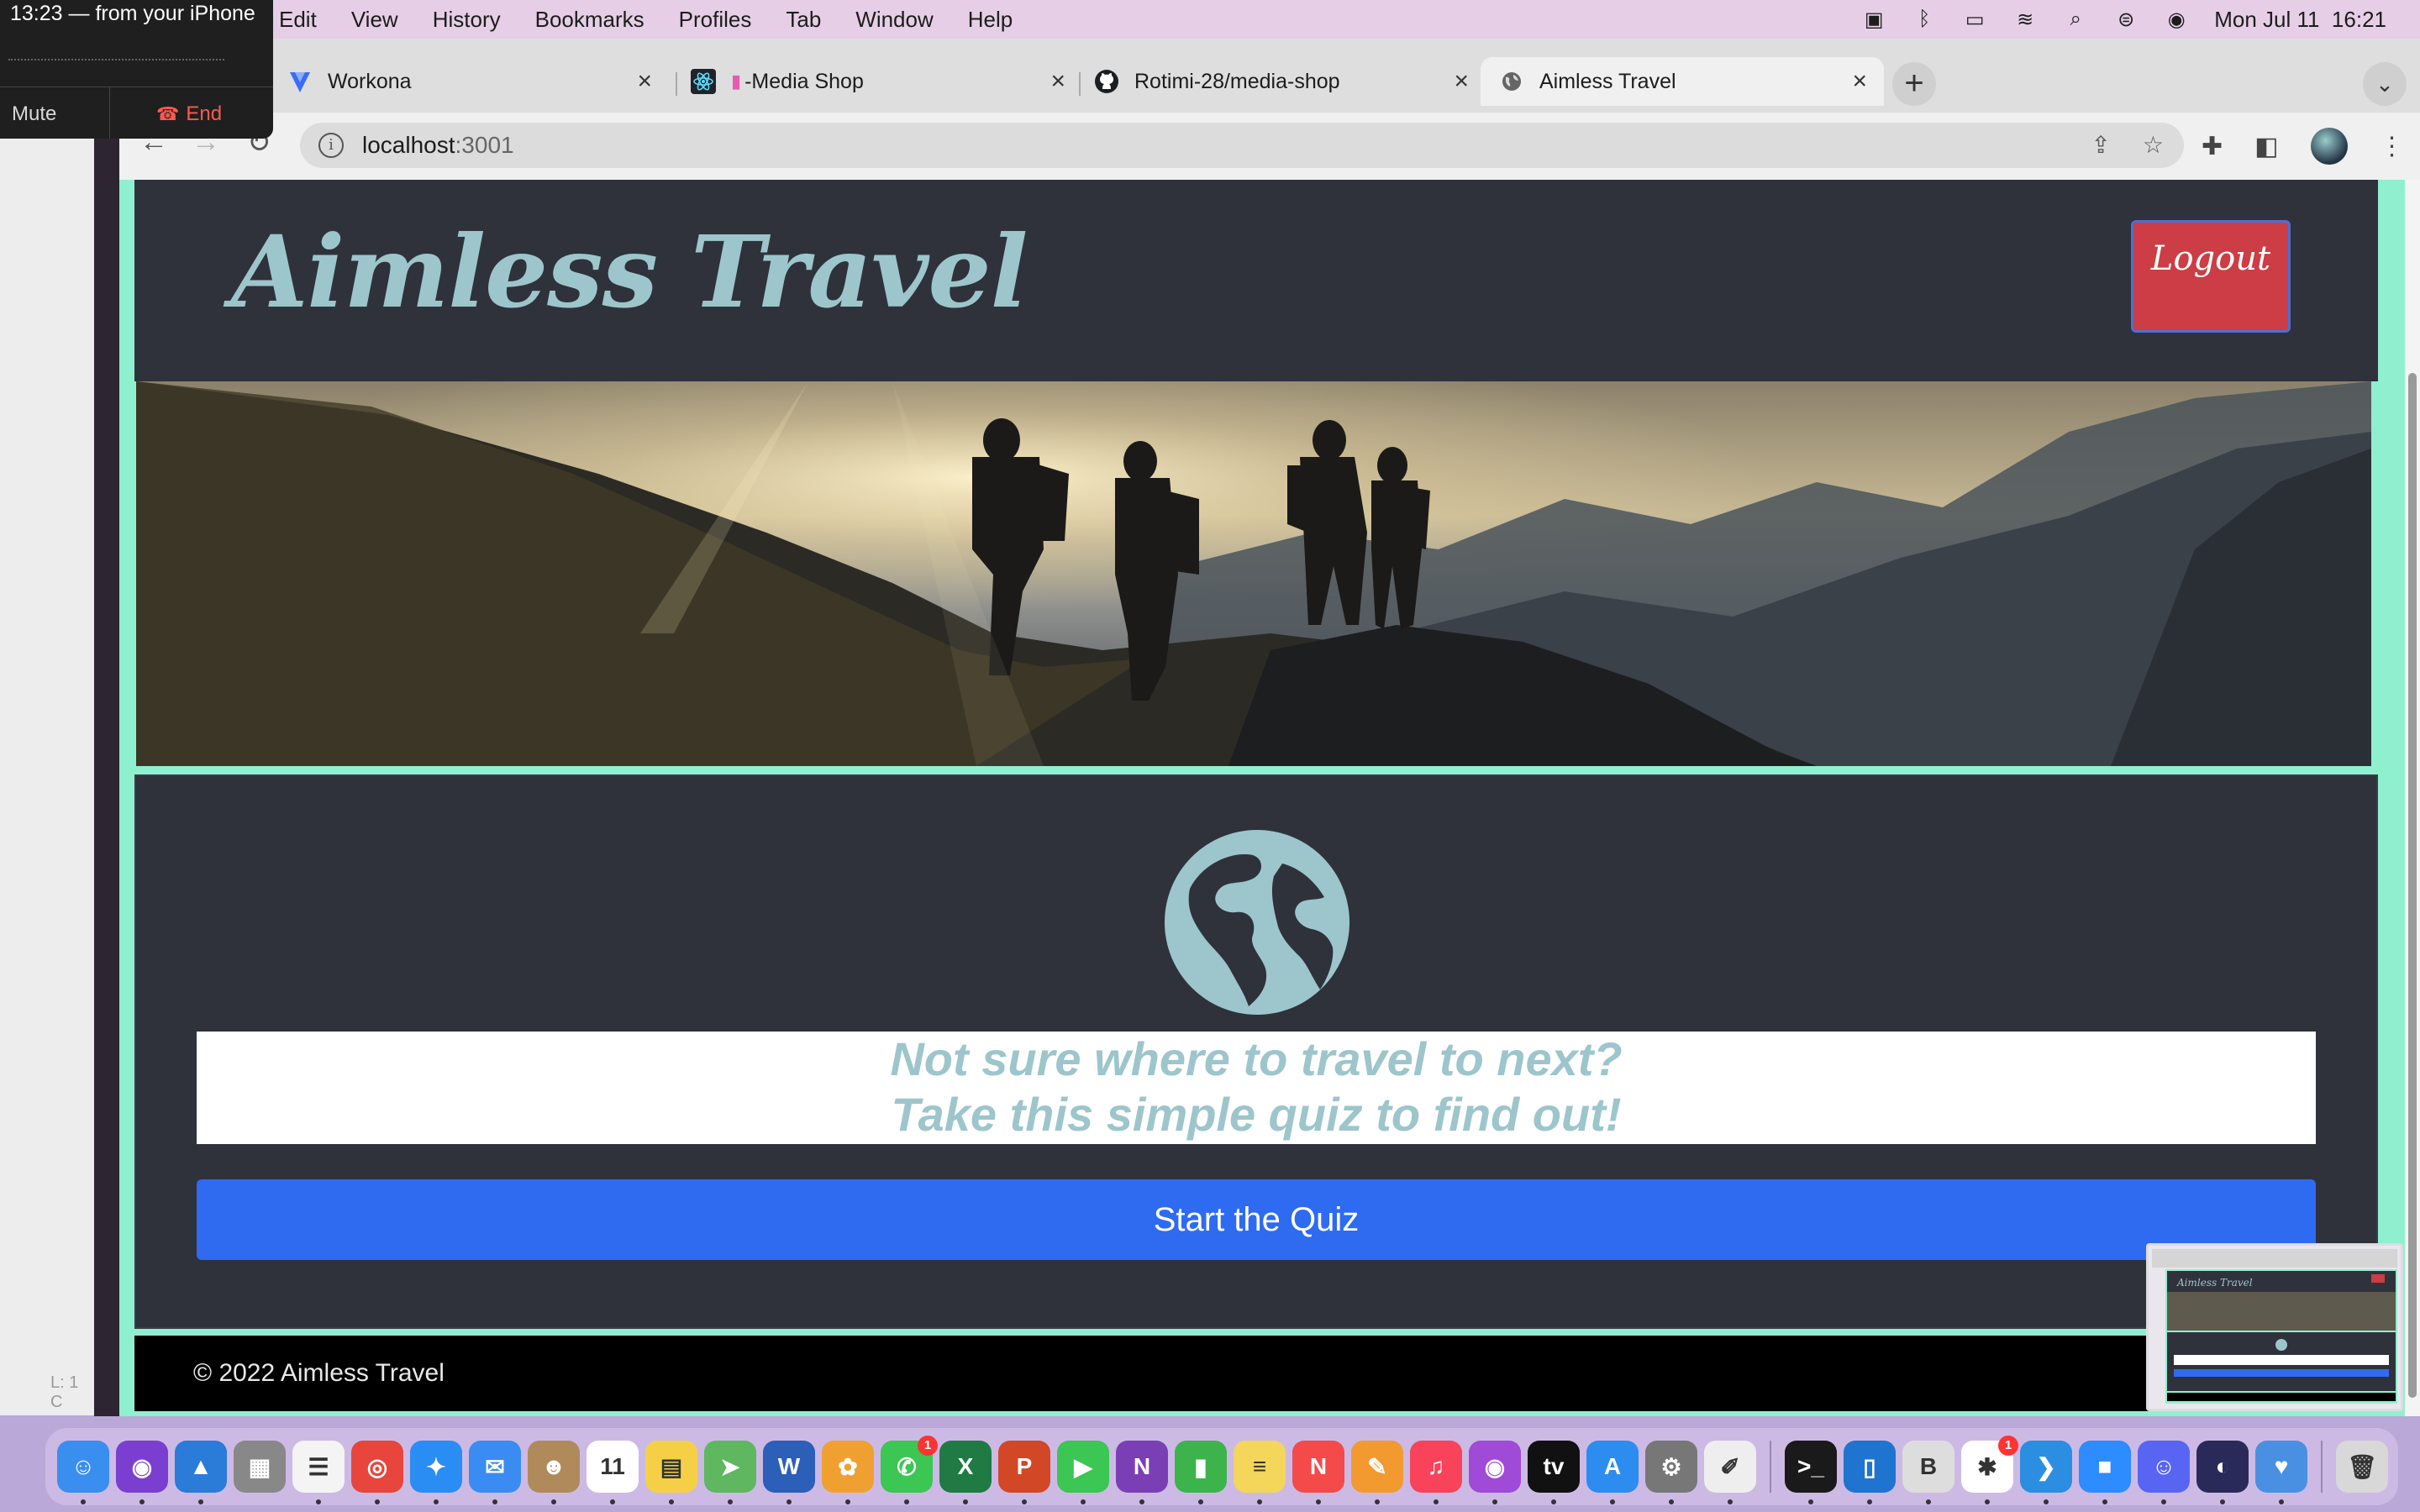 Image resolution: width=2420 pixels, height=1512 pixels. What do you see at coordinates (1924, 19) in the screenshot?
I see `bluetooth-icon: ᛒ` at bounding box center [1924, 19].